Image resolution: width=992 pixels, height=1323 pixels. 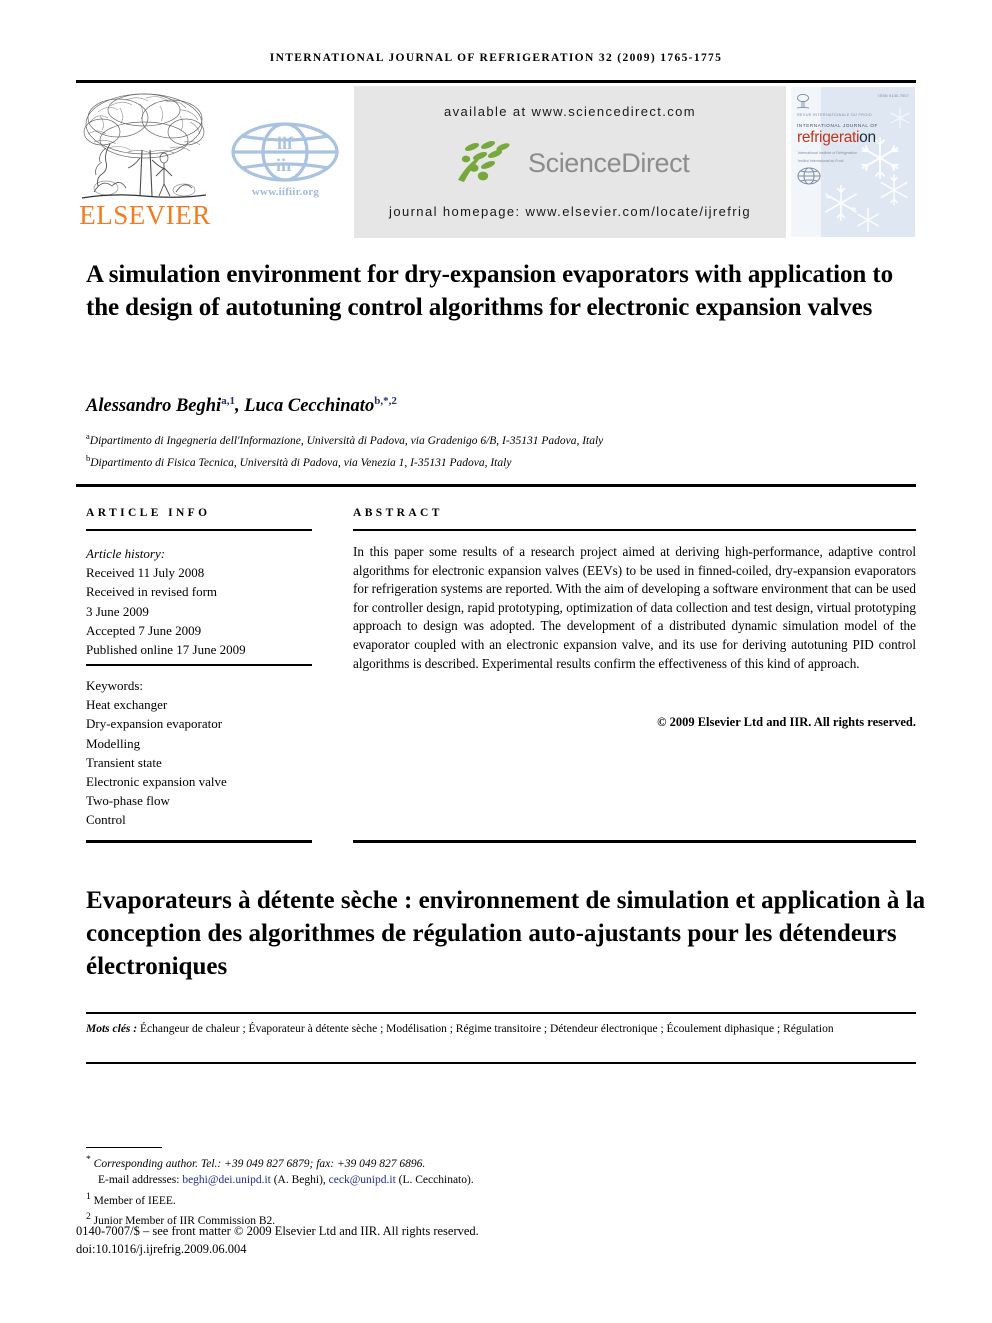 I want to click on abstract-heading-text: ABSTRACT, so click(x=398, y=513).